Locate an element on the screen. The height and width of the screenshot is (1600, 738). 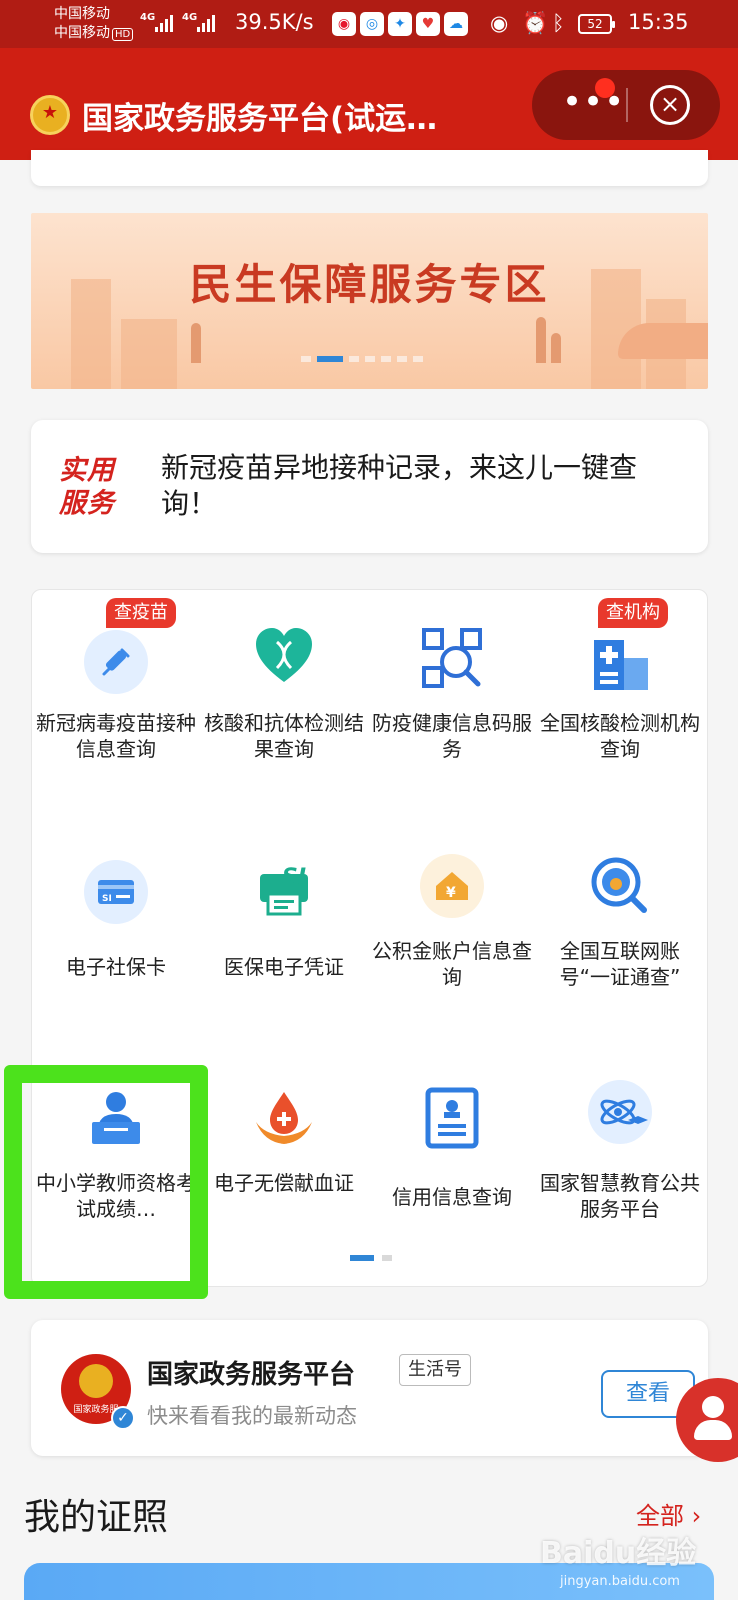
service-label: 公积金账户信息查询 is located at coordinates (452, 964).